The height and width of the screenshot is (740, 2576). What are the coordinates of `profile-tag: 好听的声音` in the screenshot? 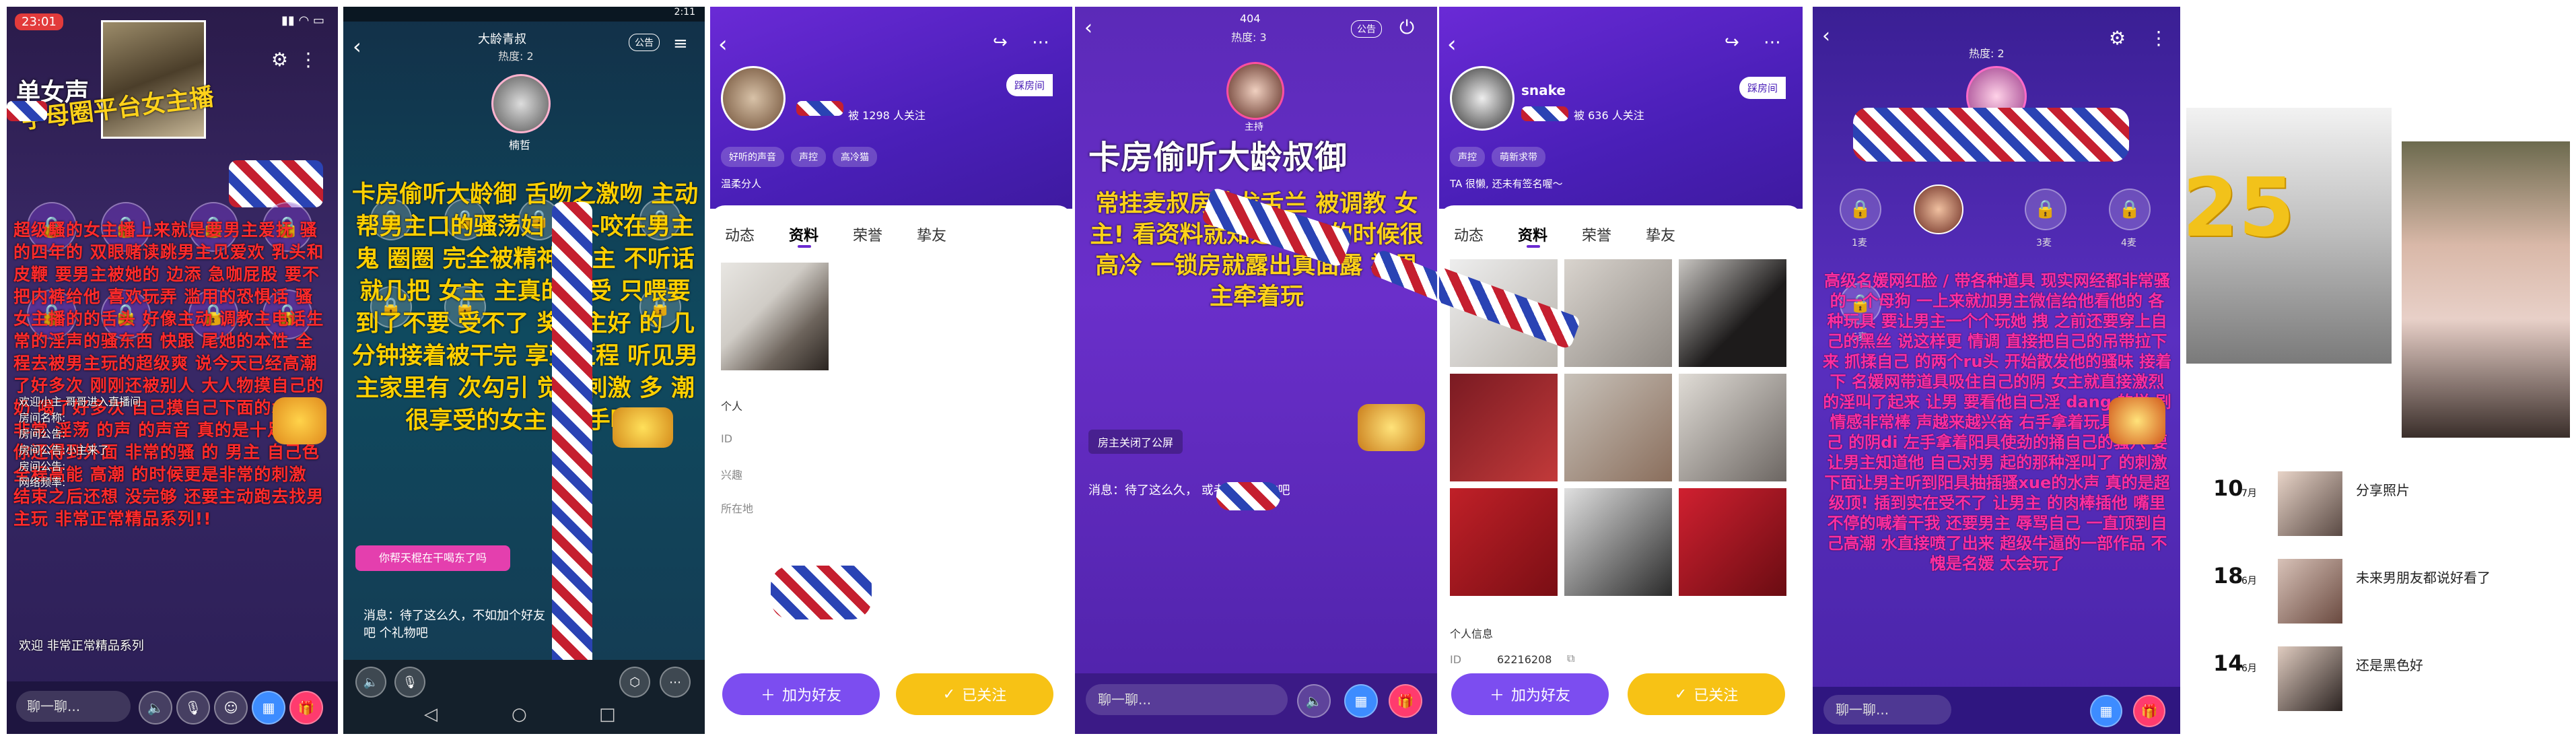 It's located at (752, 157).